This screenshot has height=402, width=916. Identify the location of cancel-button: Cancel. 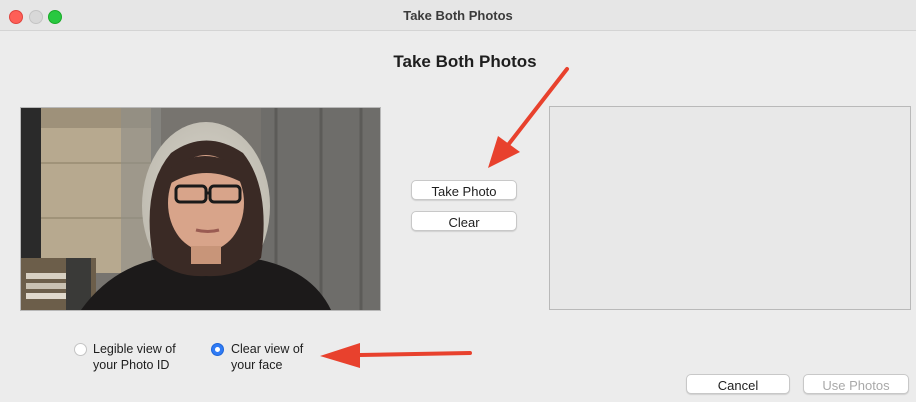
(738, 384).